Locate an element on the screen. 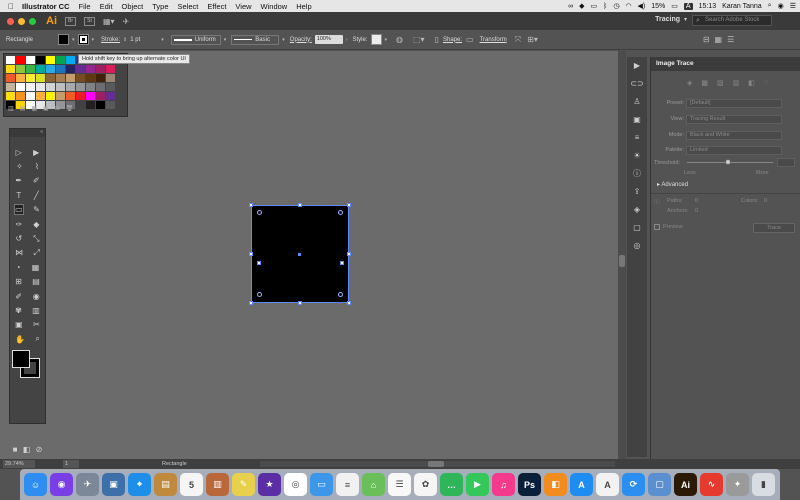 The image size is (800, 500). grayscale-icon: ▥ is located at coordinates (736, 83).